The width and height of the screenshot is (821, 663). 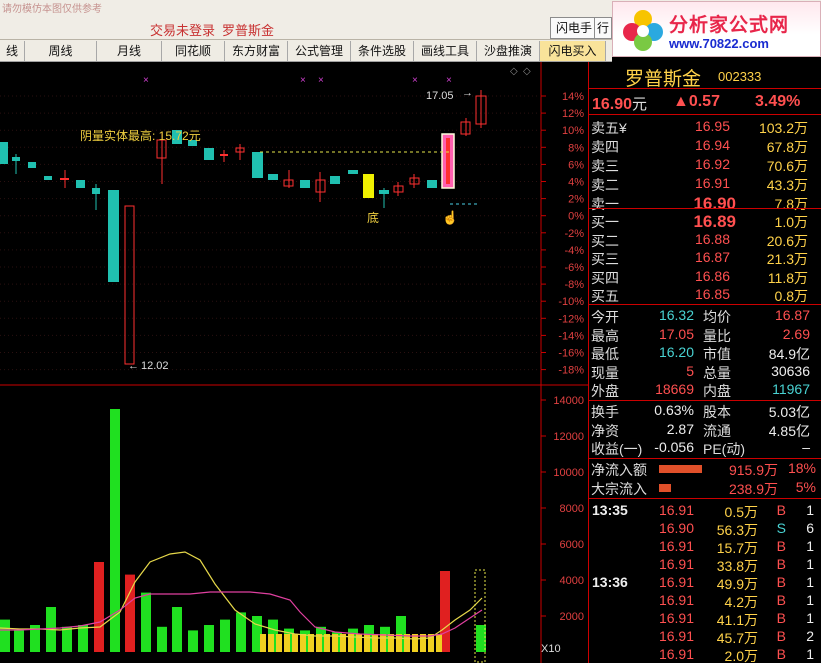 I want to click on bid-label: 买二, so click(x=605, y=240).